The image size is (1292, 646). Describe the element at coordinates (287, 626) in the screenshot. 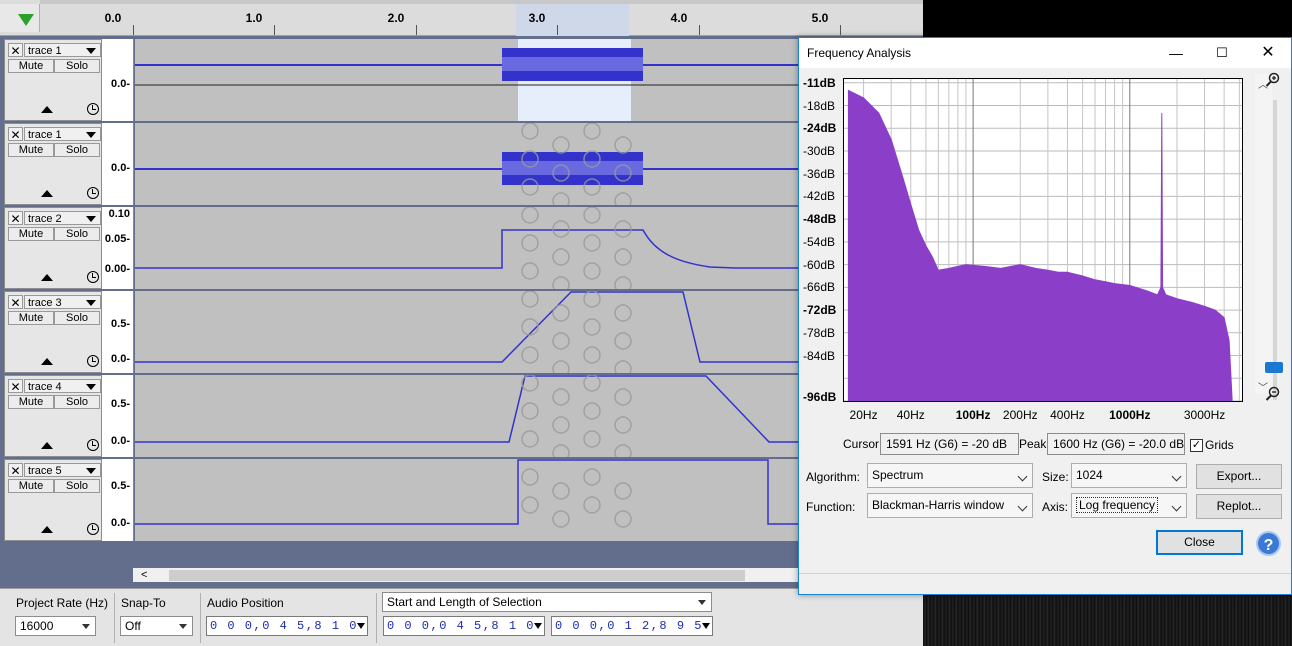

I see `audio-position-field: 0 0 0,0 4 5,8 1 0 samples` at that location.